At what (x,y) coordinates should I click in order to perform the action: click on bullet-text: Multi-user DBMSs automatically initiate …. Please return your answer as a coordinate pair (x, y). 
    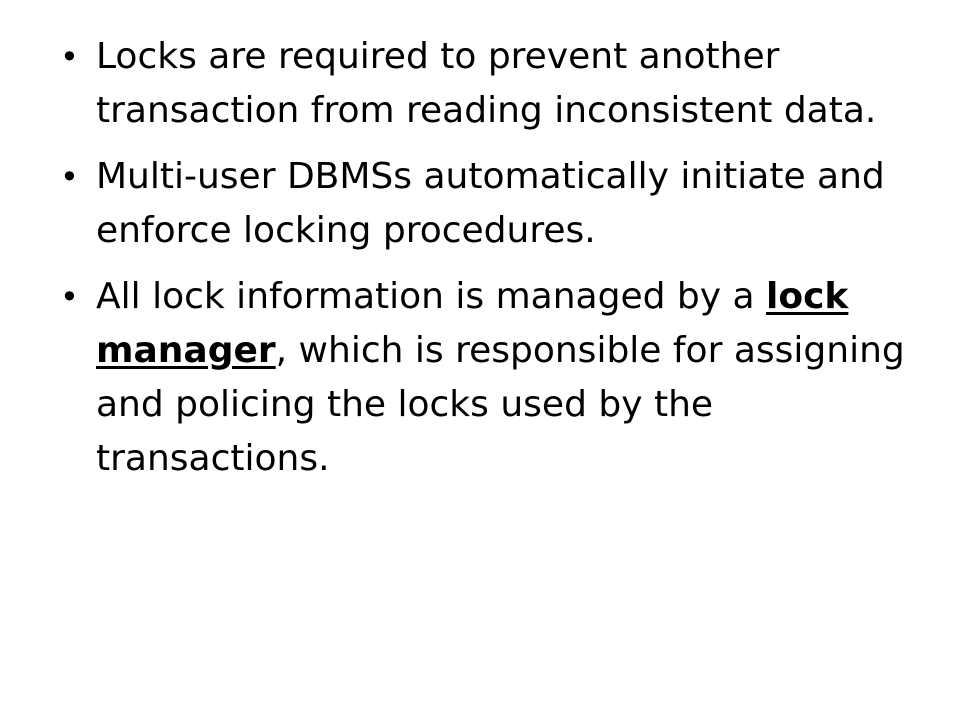
    Looking at the image, I should click on (490, 203).